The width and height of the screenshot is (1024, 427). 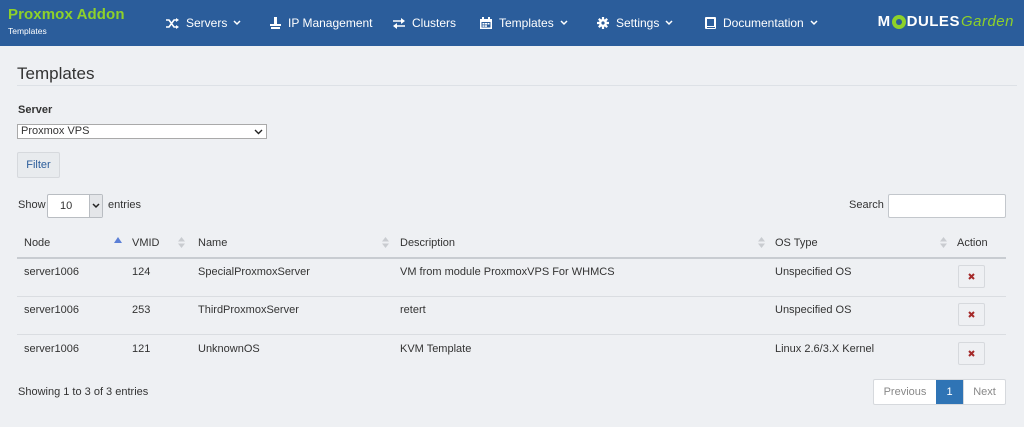 What do you see at coordinates (949, 392) in the screenshot?
I see `page-1-button: 1` at bounding box center [949, 392].